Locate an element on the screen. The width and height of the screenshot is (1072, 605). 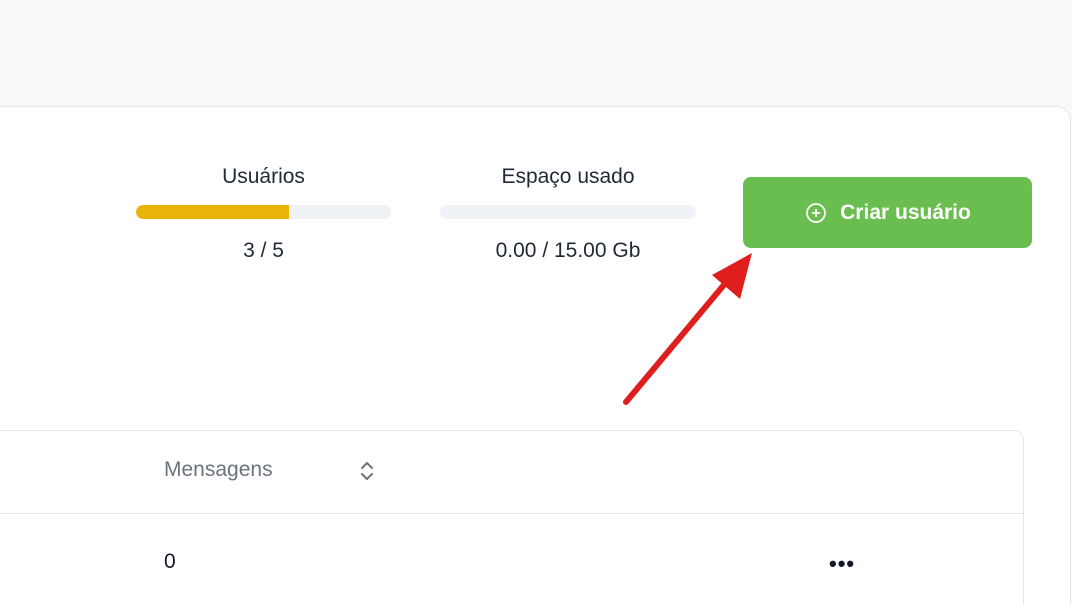
storage-stat-label: Espaço usado is located at coordinates (568, 176).